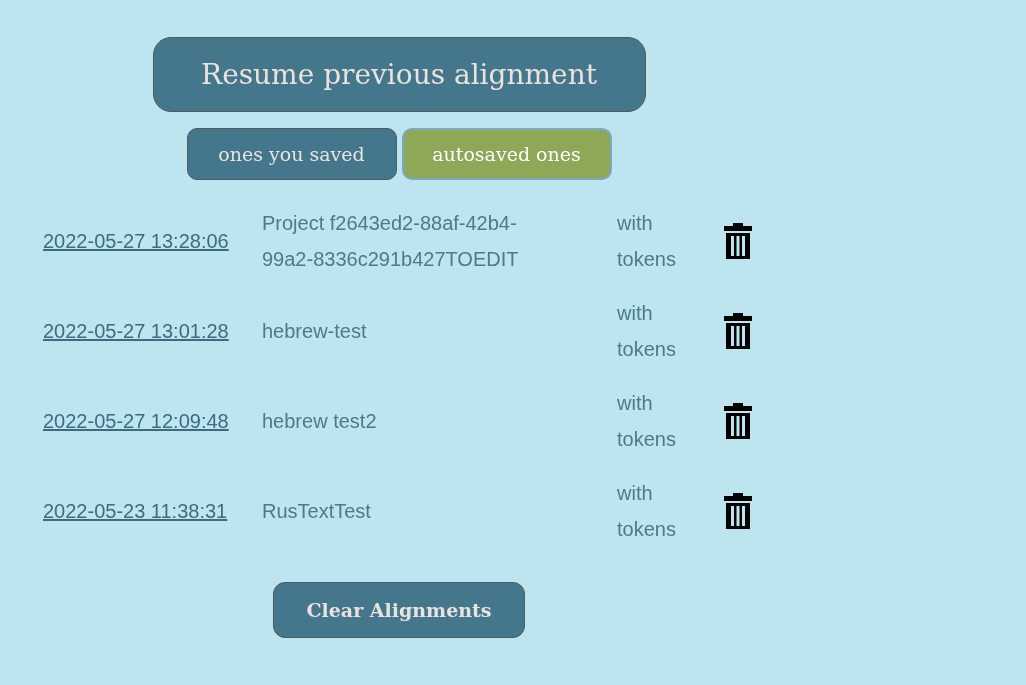  What do you see at coordinates (136, 421) in the screenshot?
I see `alignment-date-link: 2022-05-27 12:09:48` at bounding box center [136, 421].